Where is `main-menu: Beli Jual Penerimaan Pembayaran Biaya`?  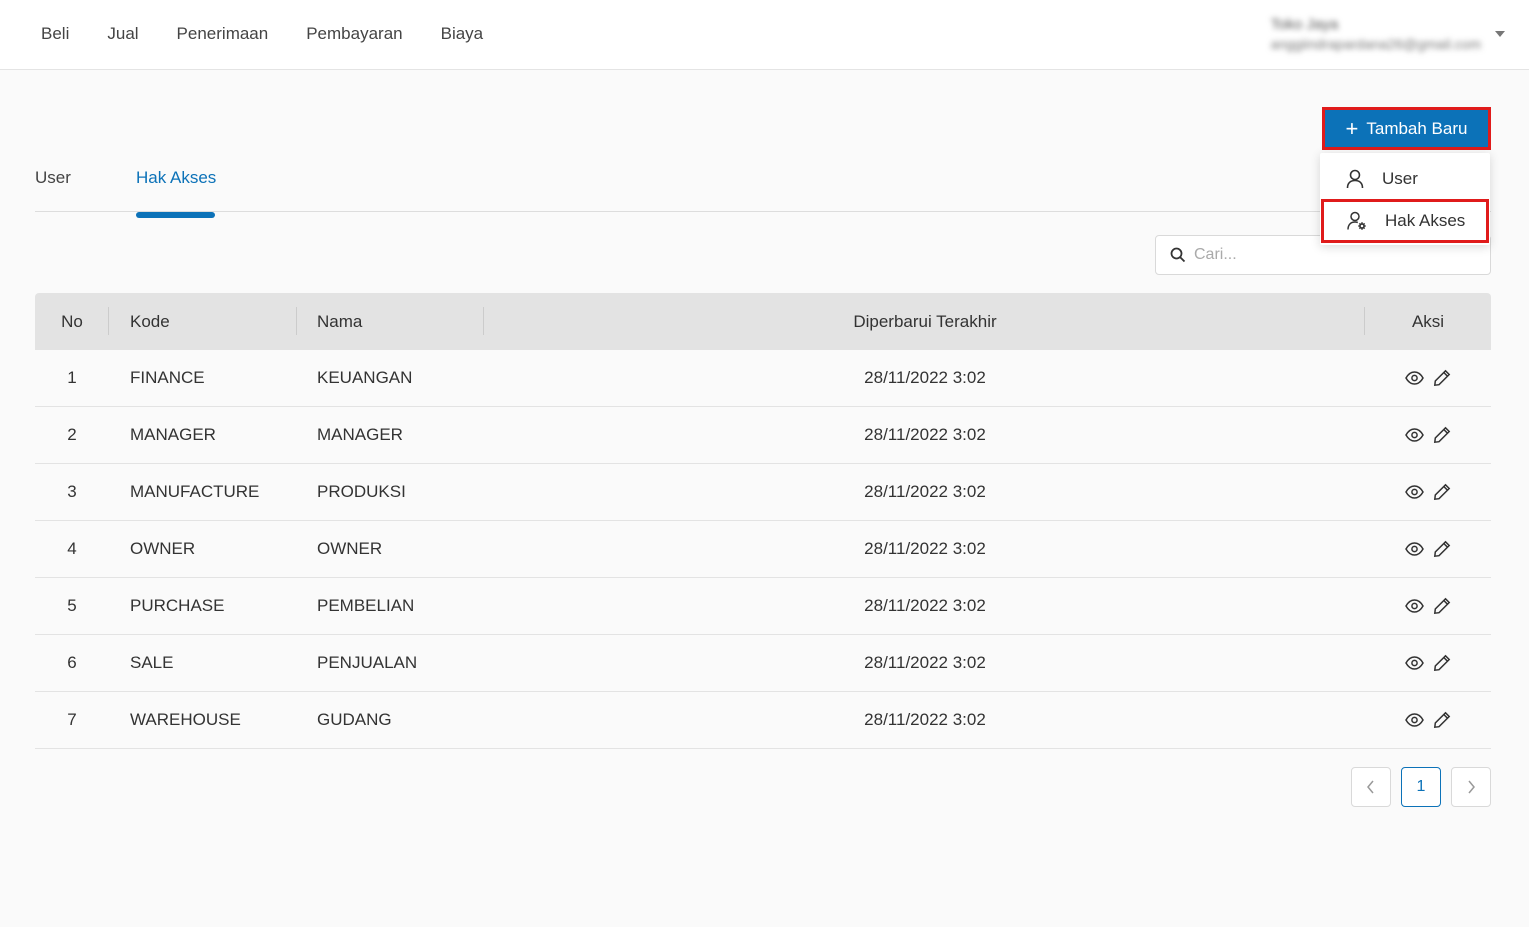 main-menu: Beli Jual Penerimaan Pembayaran Biaya is located at coordinates (262, 34).